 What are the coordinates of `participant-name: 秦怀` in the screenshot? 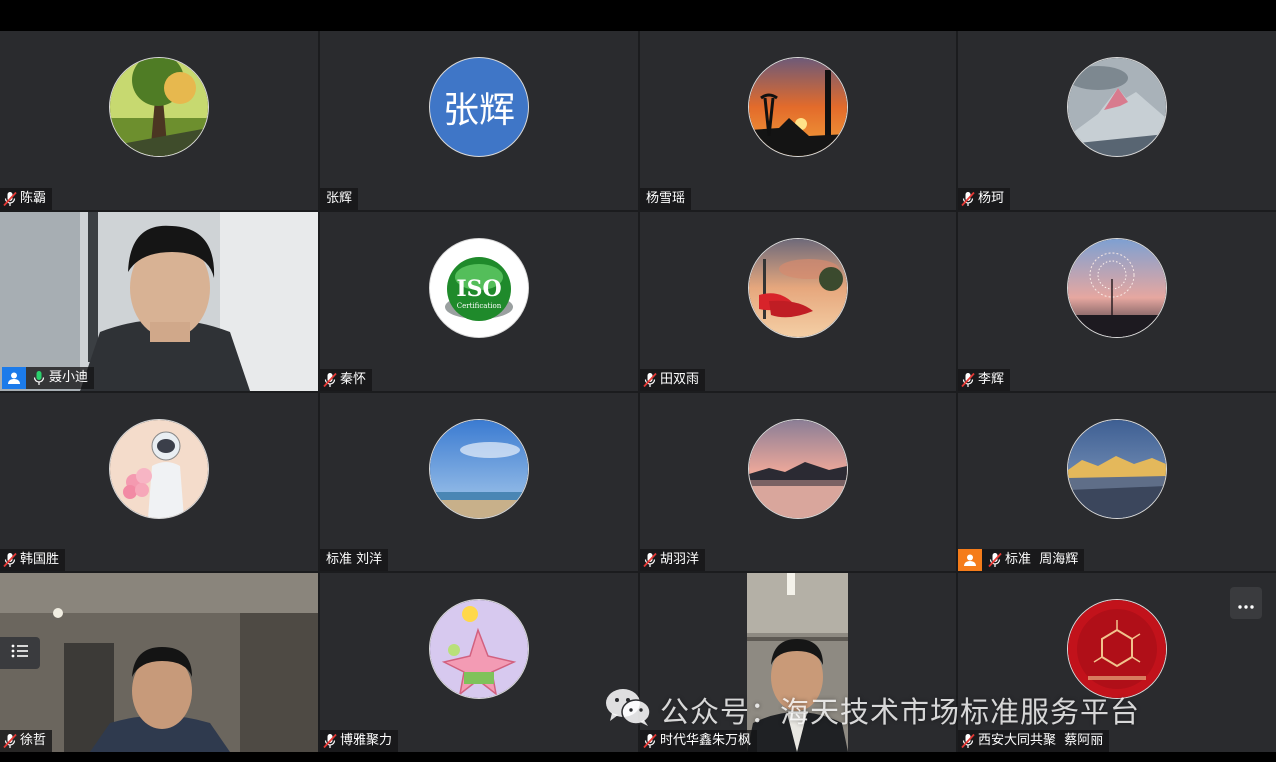 It's located at (353, 379).